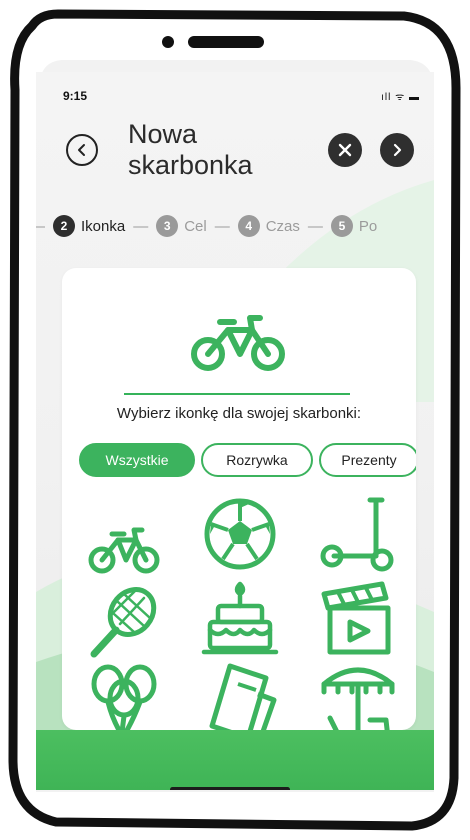 The height and width of the screenshot is (840, 470). I want to click on category-chip-prezenty: Prezenty, so click(367, 460).